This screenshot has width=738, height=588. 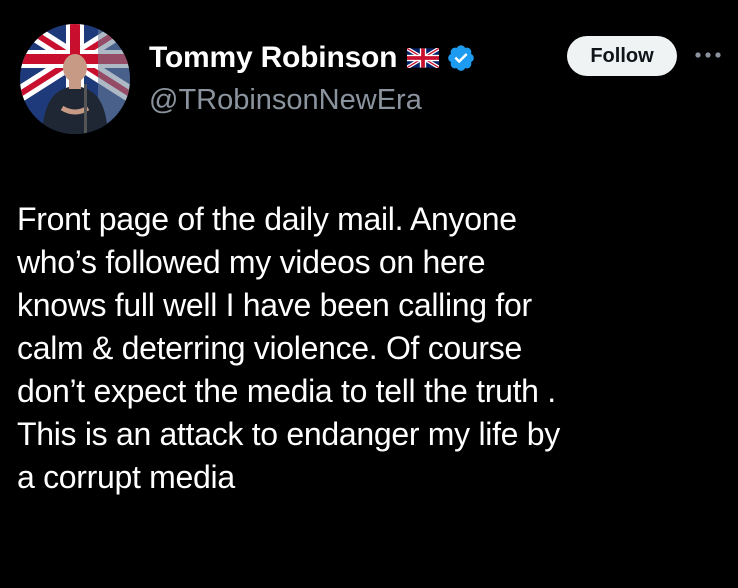 What do you see at coordinates (75, 79) in the screenshot?
I see `avatar` at bounding box center [75, 79].